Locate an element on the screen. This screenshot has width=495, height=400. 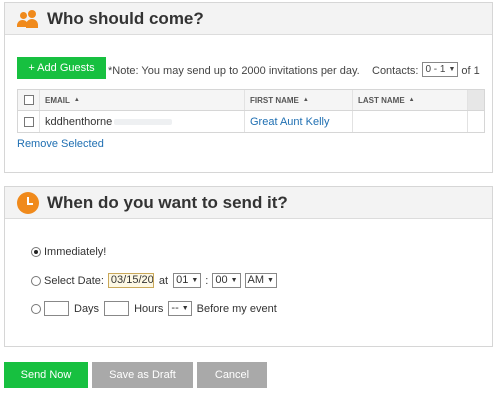
before-event-label: Before my event is located at coordinates (236, 308).